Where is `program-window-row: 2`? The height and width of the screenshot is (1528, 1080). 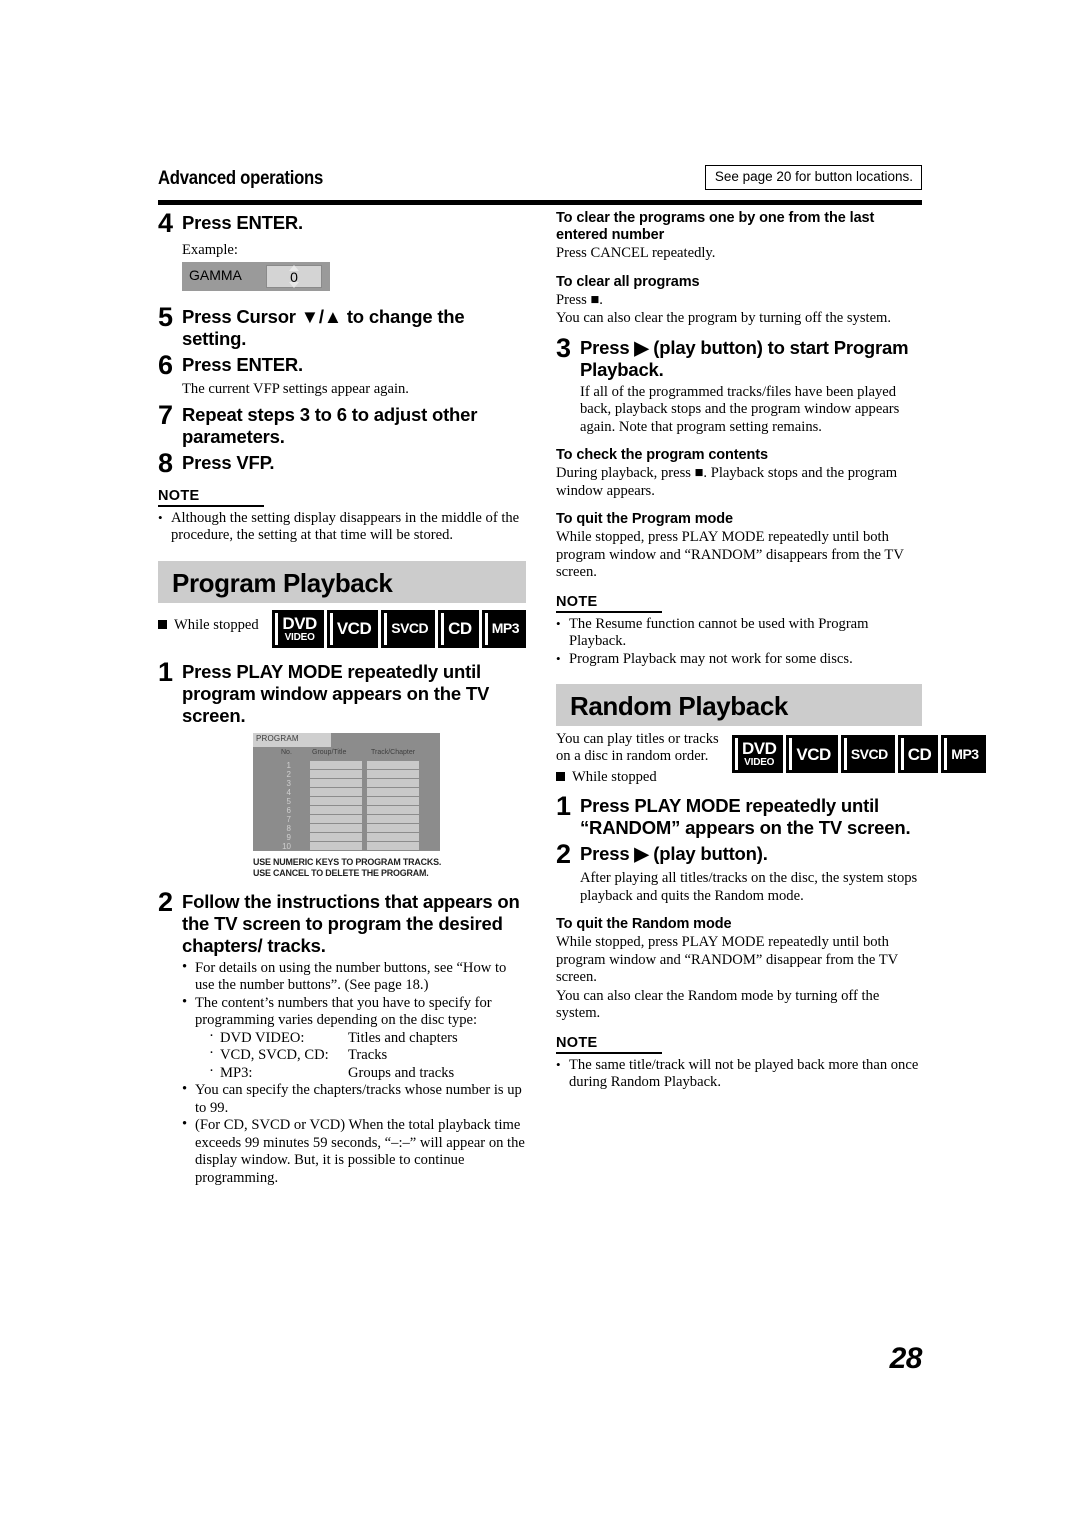 program-window-row: 2 is located at coordinates (346, 774).